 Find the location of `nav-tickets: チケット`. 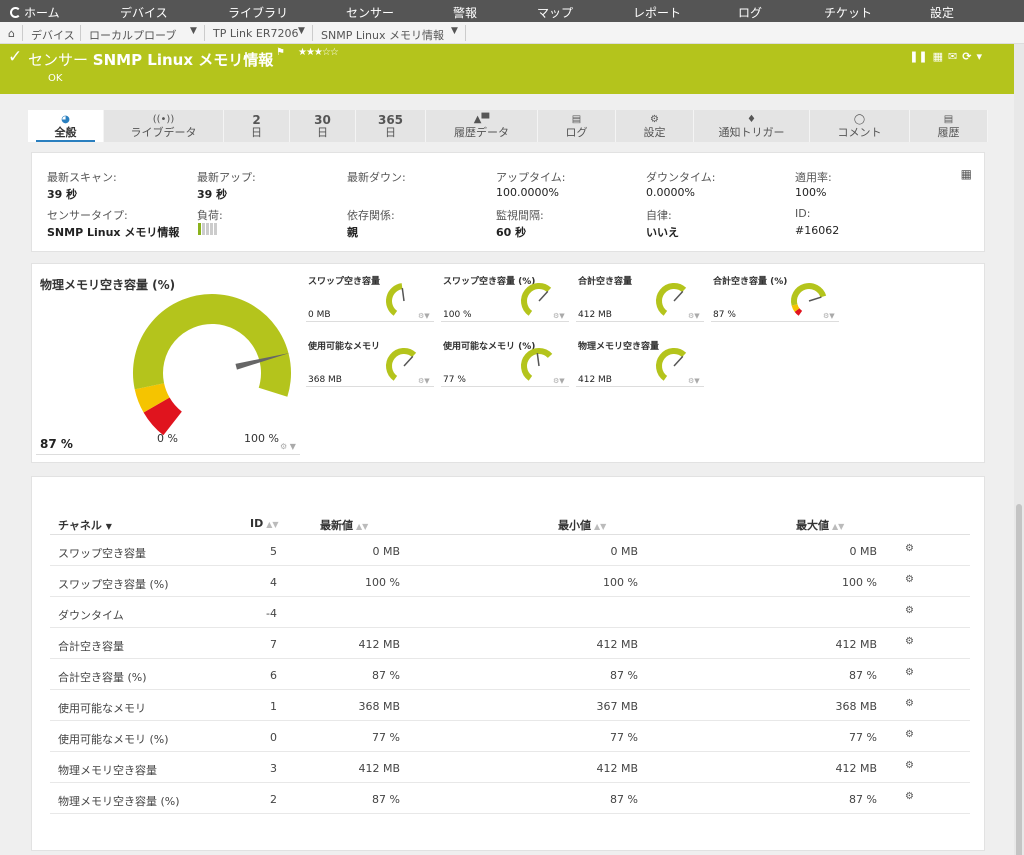

nav-tickets: チケット is located at coordinates (848, 12).